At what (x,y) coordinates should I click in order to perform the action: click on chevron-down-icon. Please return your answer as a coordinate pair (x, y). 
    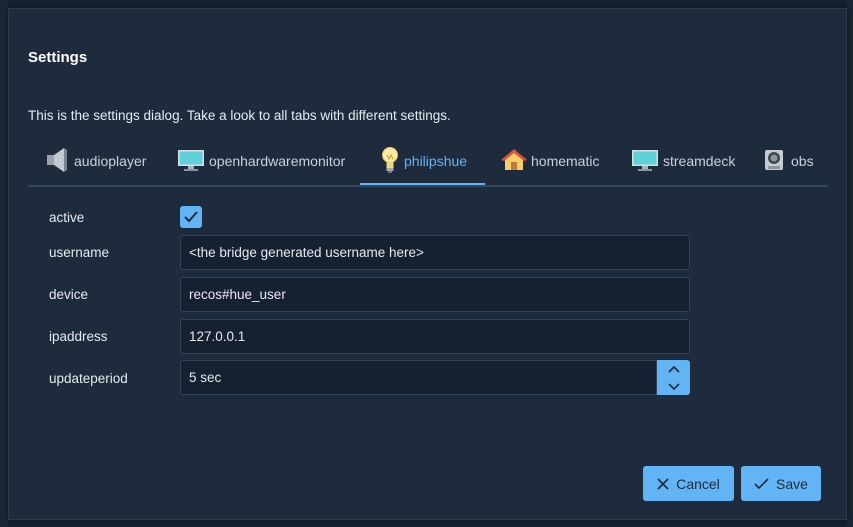
    Looking at the image, I should click on (673, 386).